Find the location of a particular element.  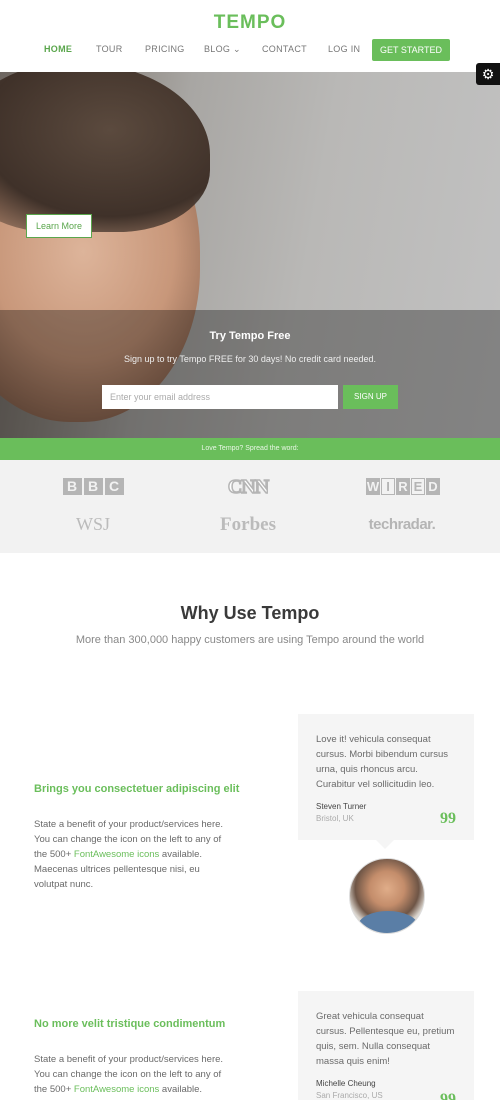

testimonial-name: Michelle Cheung is located at coordinates (346, 1083).